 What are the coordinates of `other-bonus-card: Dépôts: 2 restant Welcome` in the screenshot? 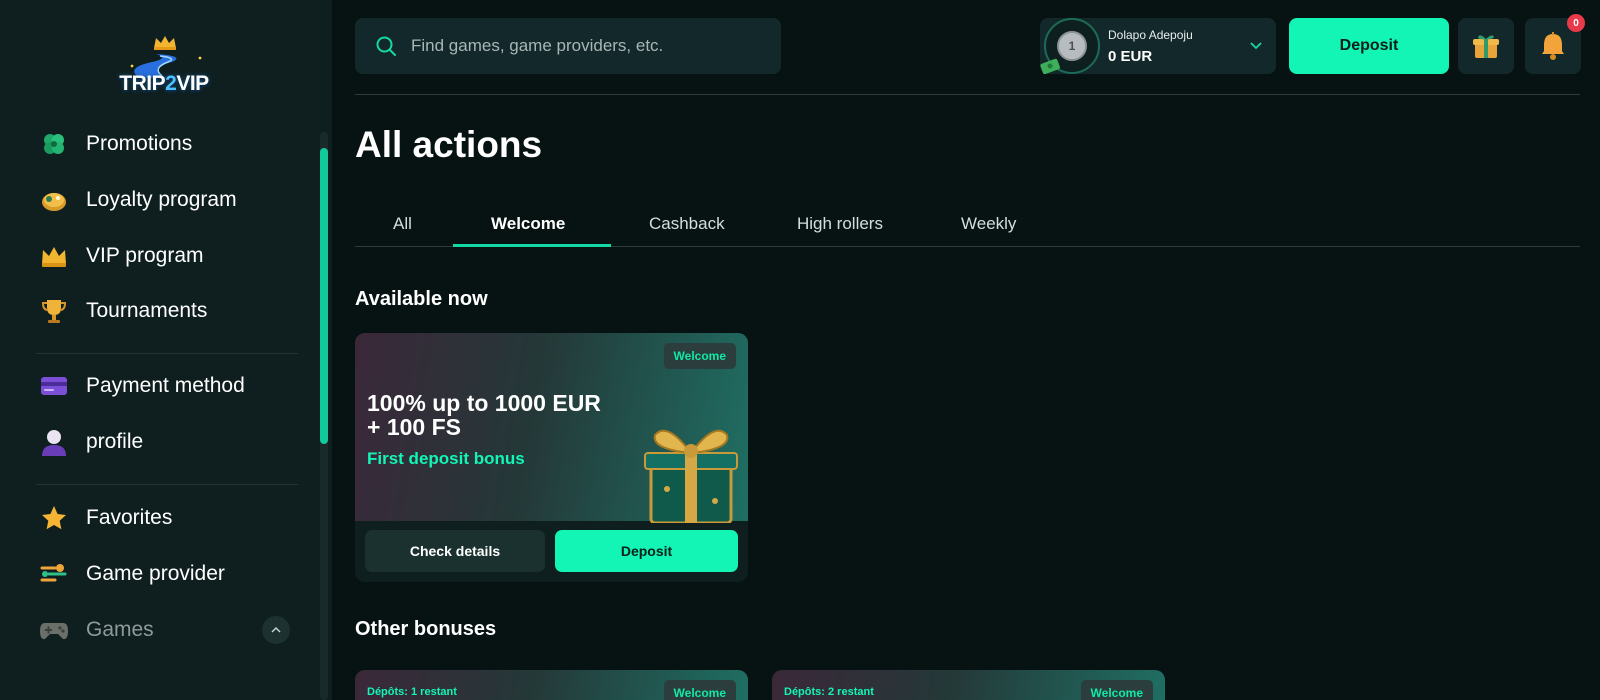 It's located at (968, 685).